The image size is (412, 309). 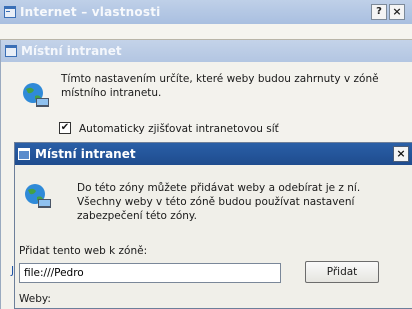 I want to click on intranet-window-titlebar: Místní intranet, so click(x=206, y=51).